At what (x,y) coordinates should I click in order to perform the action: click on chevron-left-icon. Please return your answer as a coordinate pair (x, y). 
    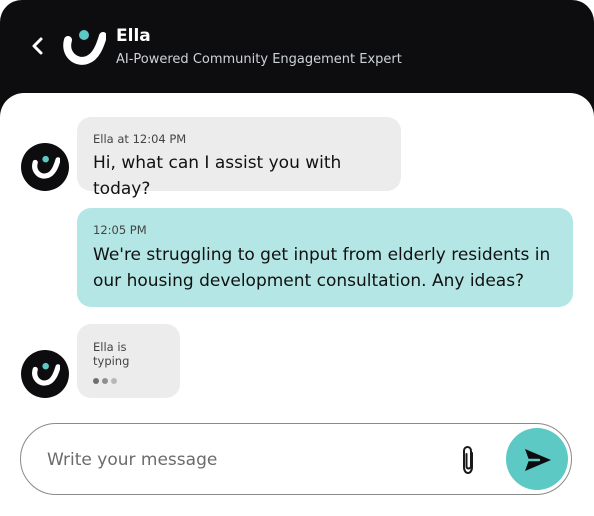
    Looking at the image, I should click on (37, 46).